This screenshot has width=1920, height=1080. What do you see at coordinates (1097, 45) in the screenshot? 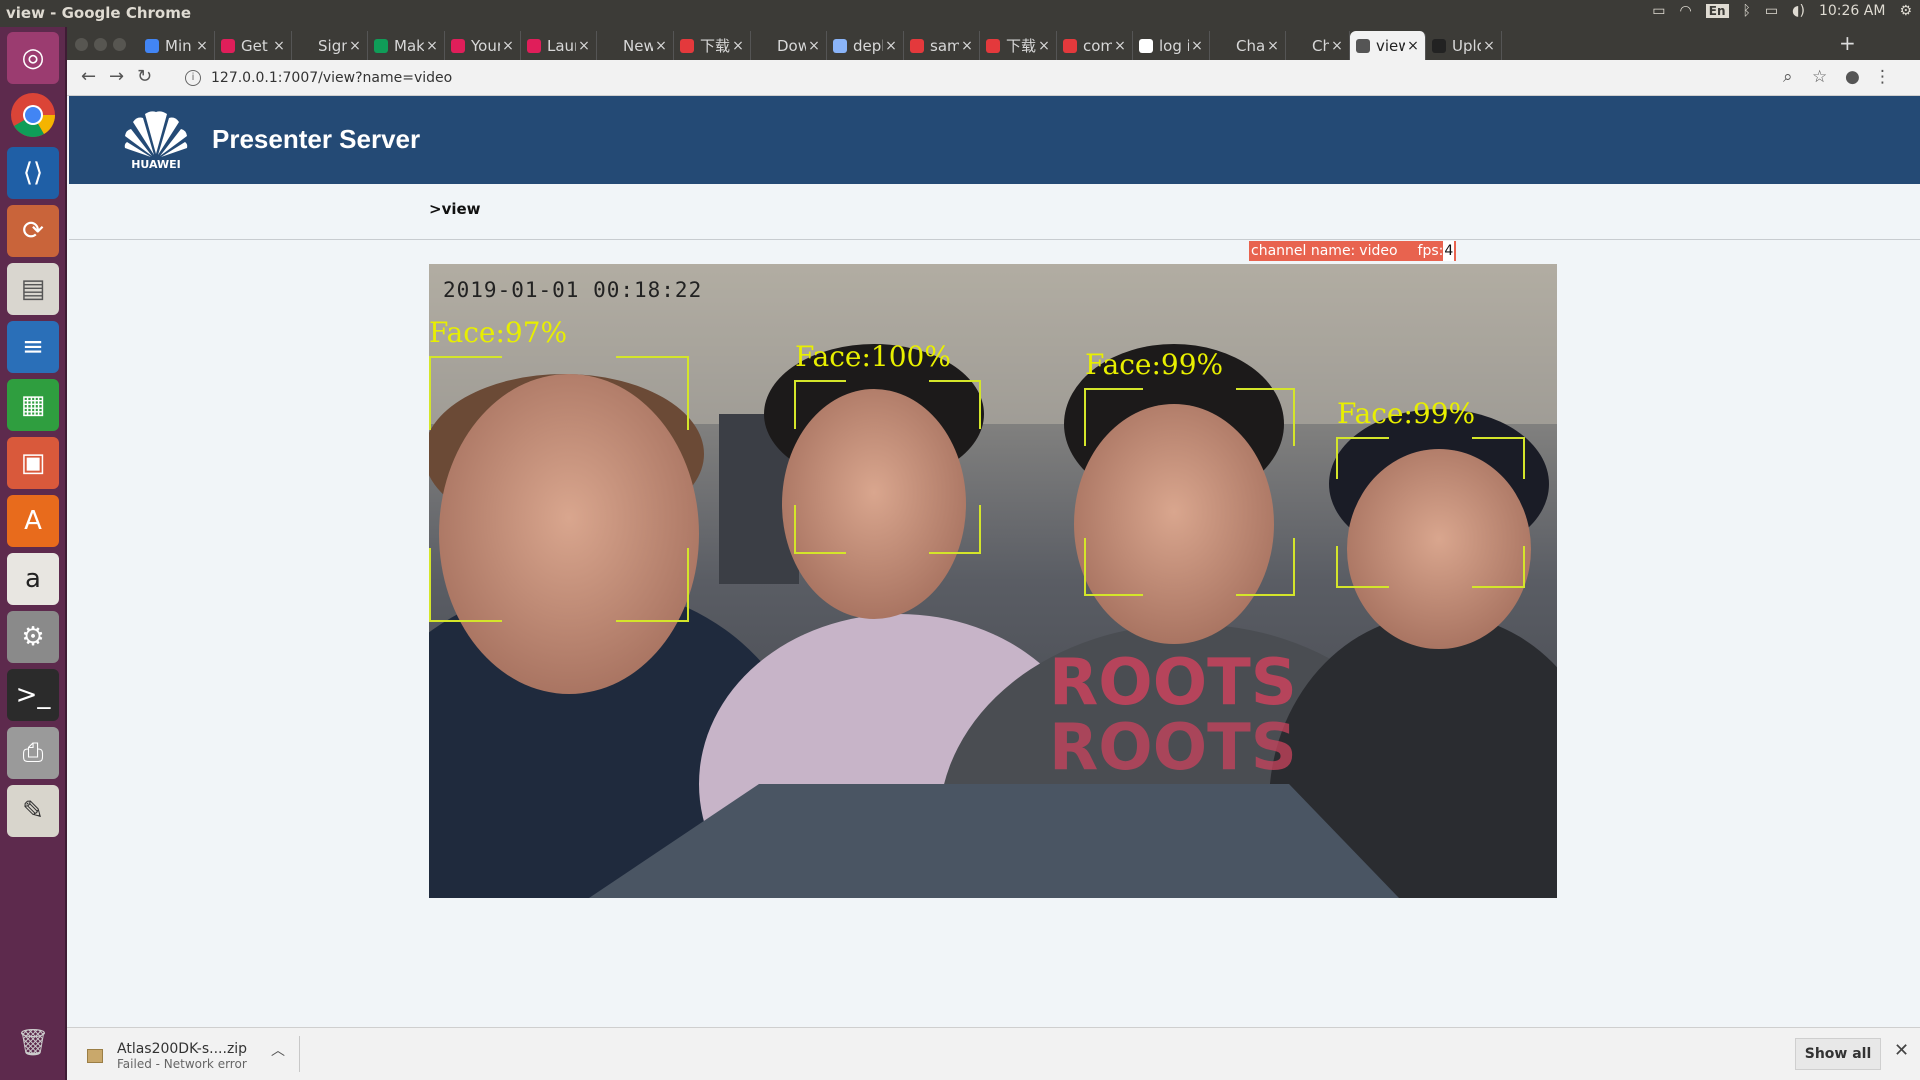
I see `tab-label: com` at bounding box center [1097, 45].